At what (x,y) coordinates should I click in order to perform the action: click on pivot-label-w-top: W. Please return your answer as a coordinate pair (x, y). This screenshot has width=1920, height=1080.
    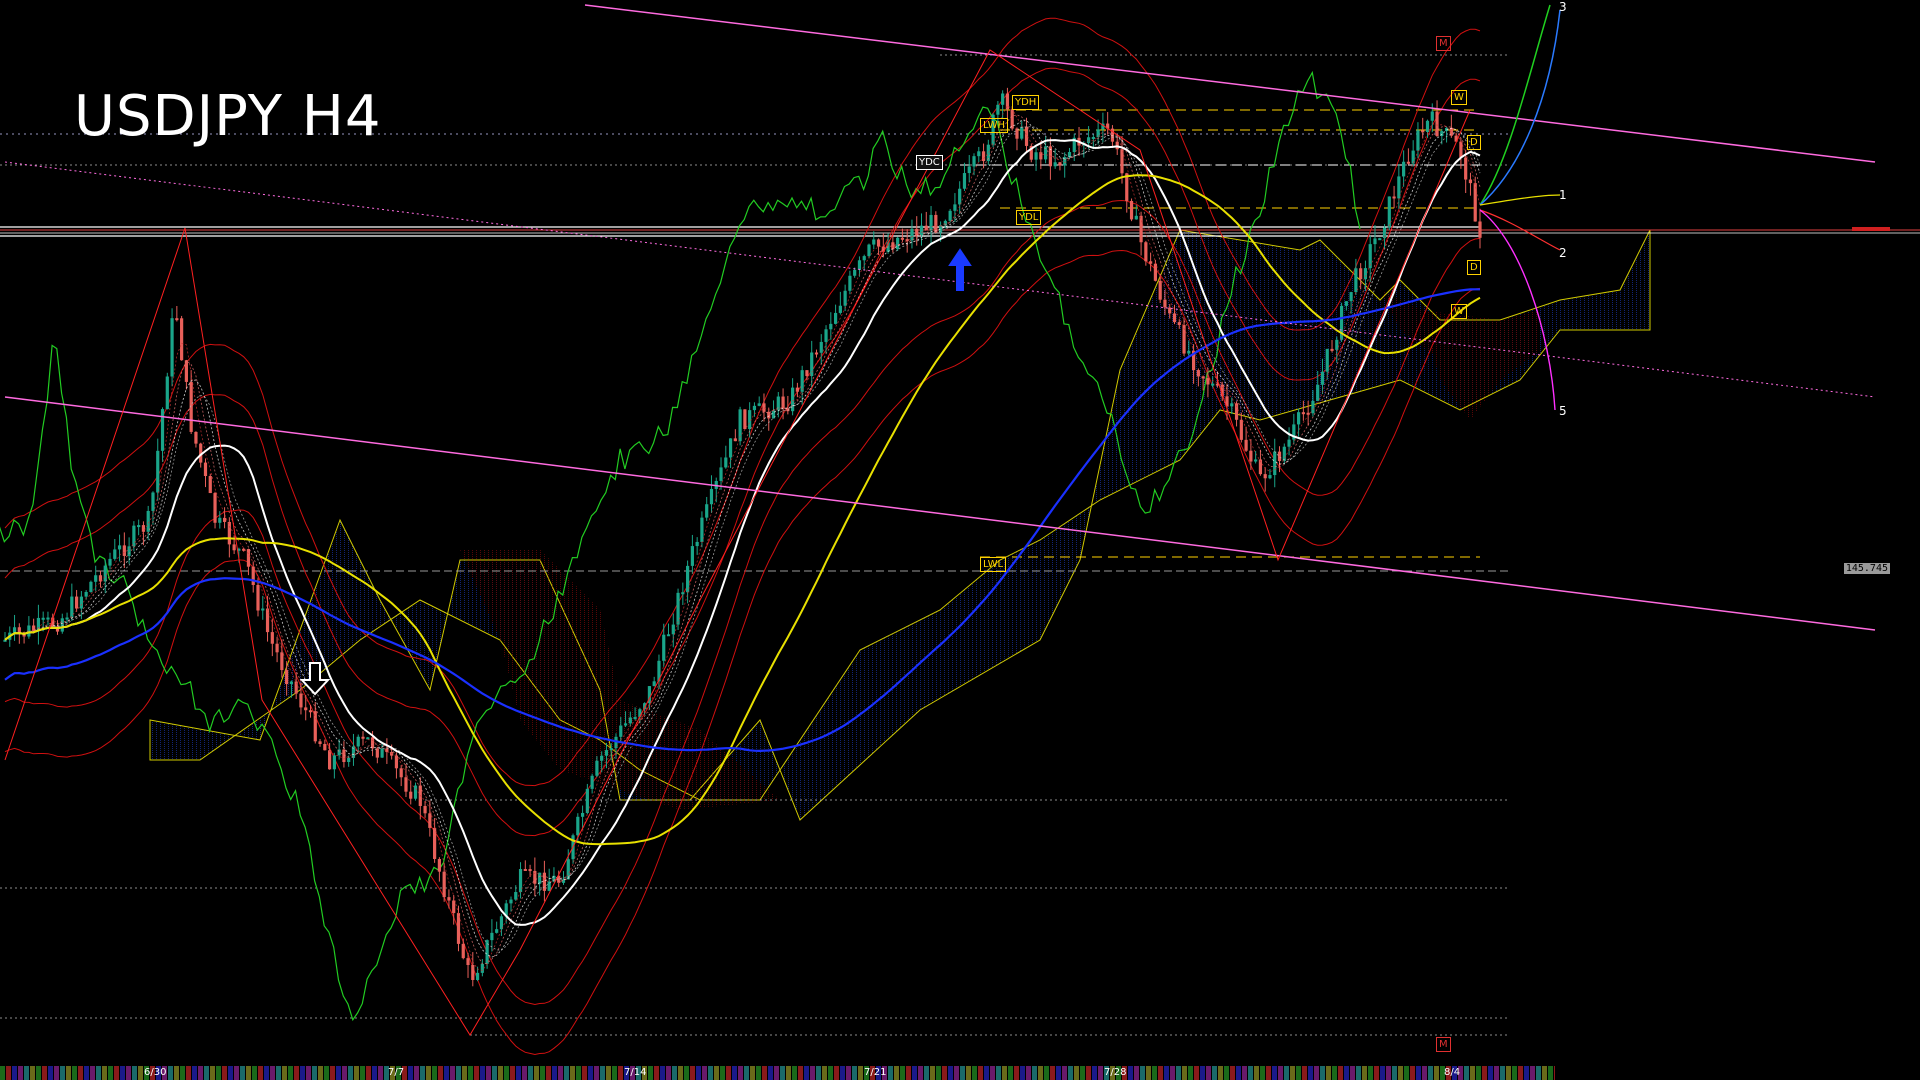
    Looking at the image, I should click on (1459, 97).